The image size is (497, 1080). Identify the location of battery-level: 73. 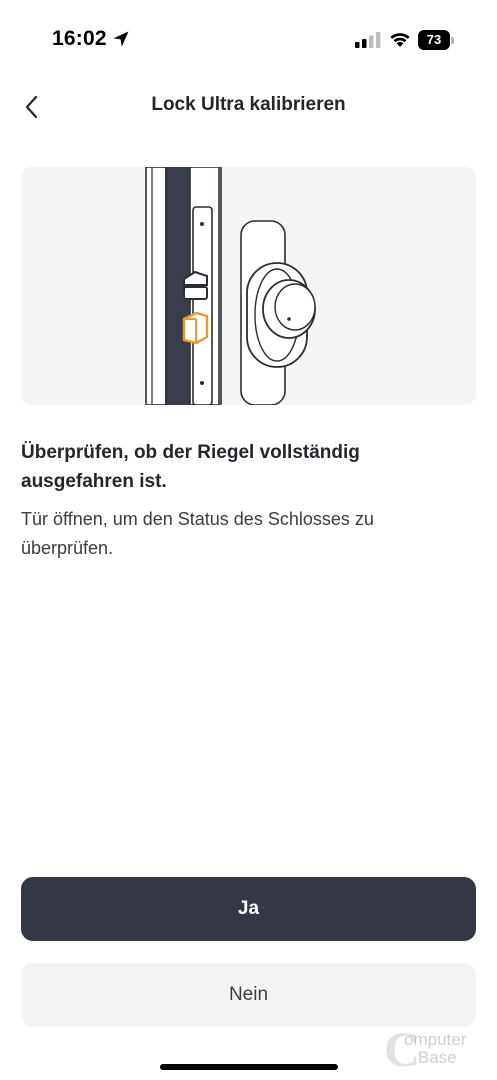
(434, 39).